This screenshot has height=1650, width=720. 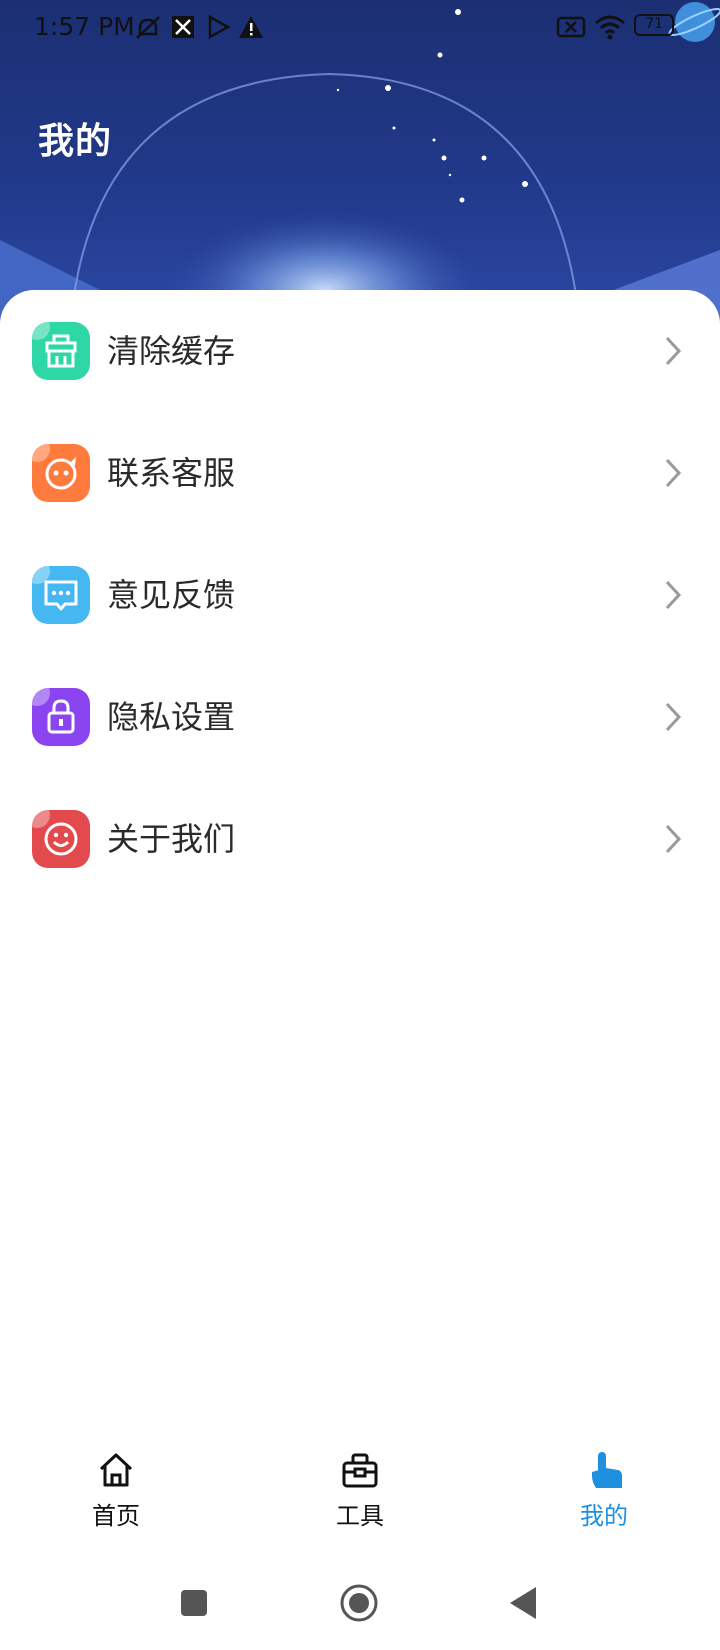 I want to click on bottom-navigation: 首页 工具 我的, so click(x=360, y=1490).